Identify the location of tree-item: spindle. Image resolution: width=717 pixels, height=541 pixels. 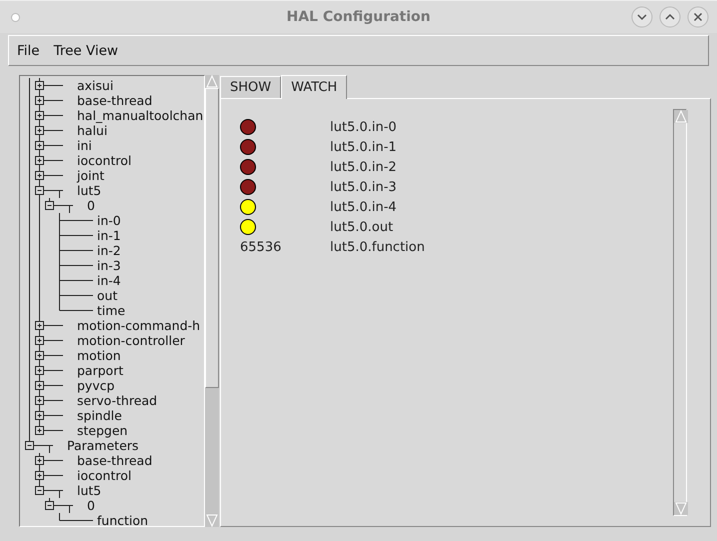
(98, 415).